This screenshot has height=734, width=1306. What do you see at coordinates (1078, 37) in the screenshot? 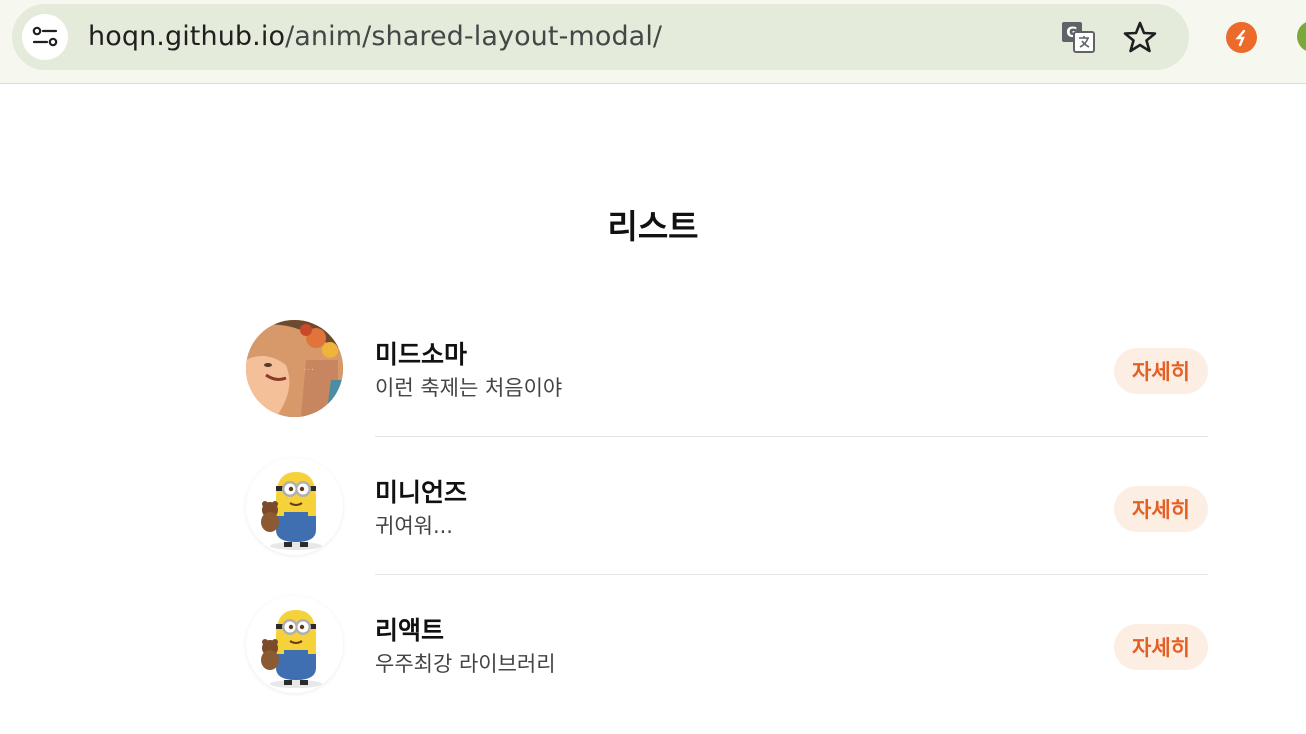
I see `translate-icon: G` at bounding box center [1078, 37].